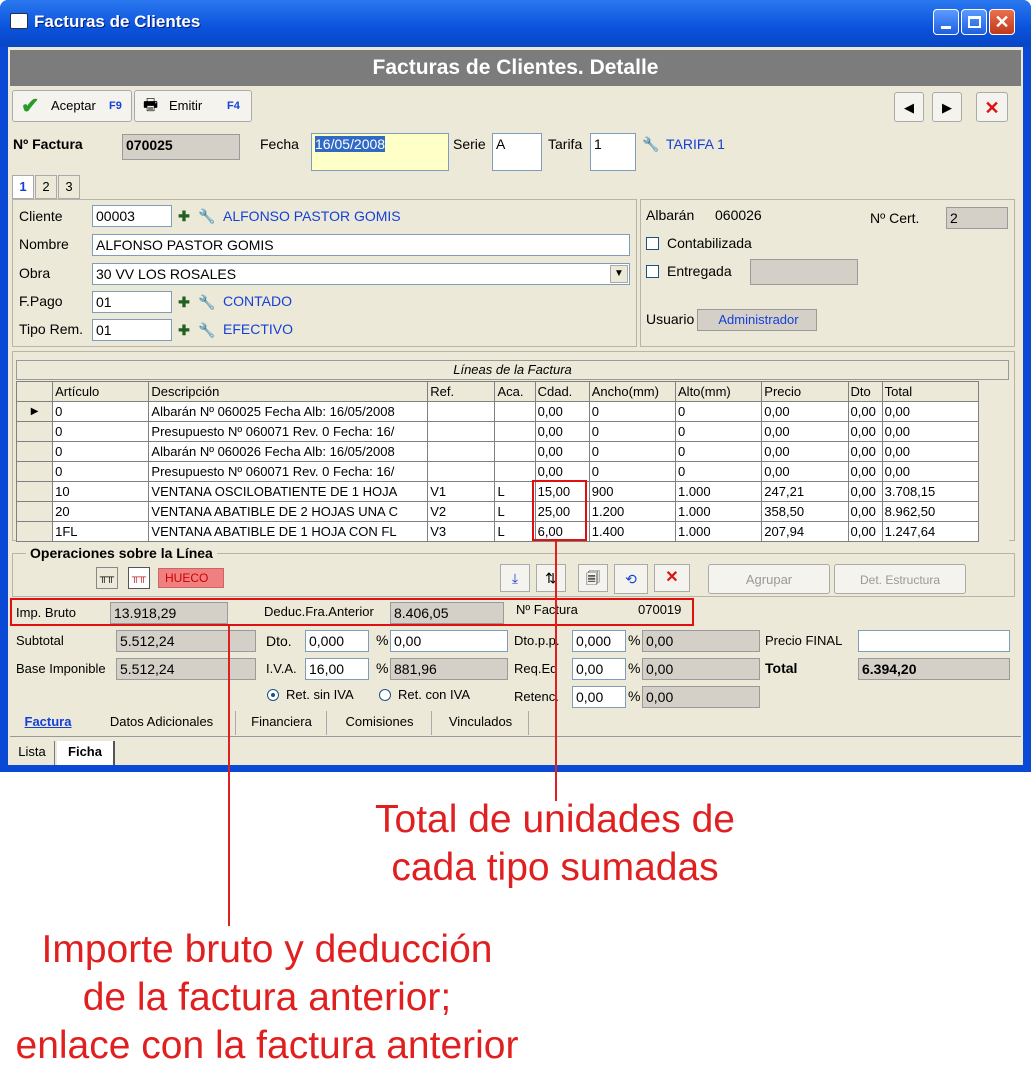 The width and height of the screenshot is (1031, 1070). What do you see at coordinates (946, 22) in the screenshot?
I see `minimize-button` at bounding box center [946, 22].